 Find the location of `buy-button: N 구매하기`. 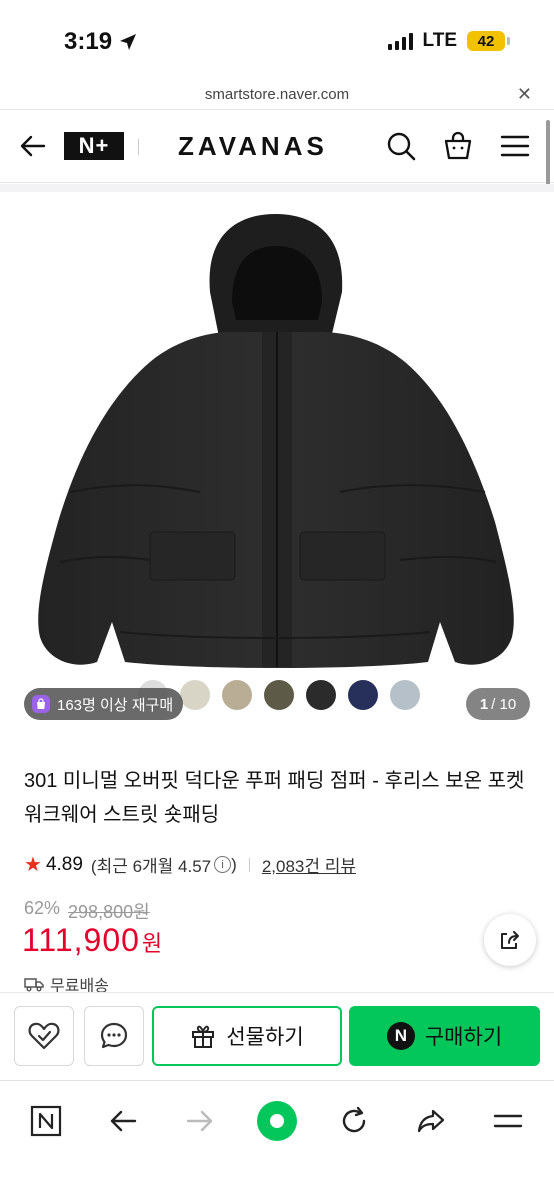

buy-button: N 구매하기 is located at coordinates (444, 1036).